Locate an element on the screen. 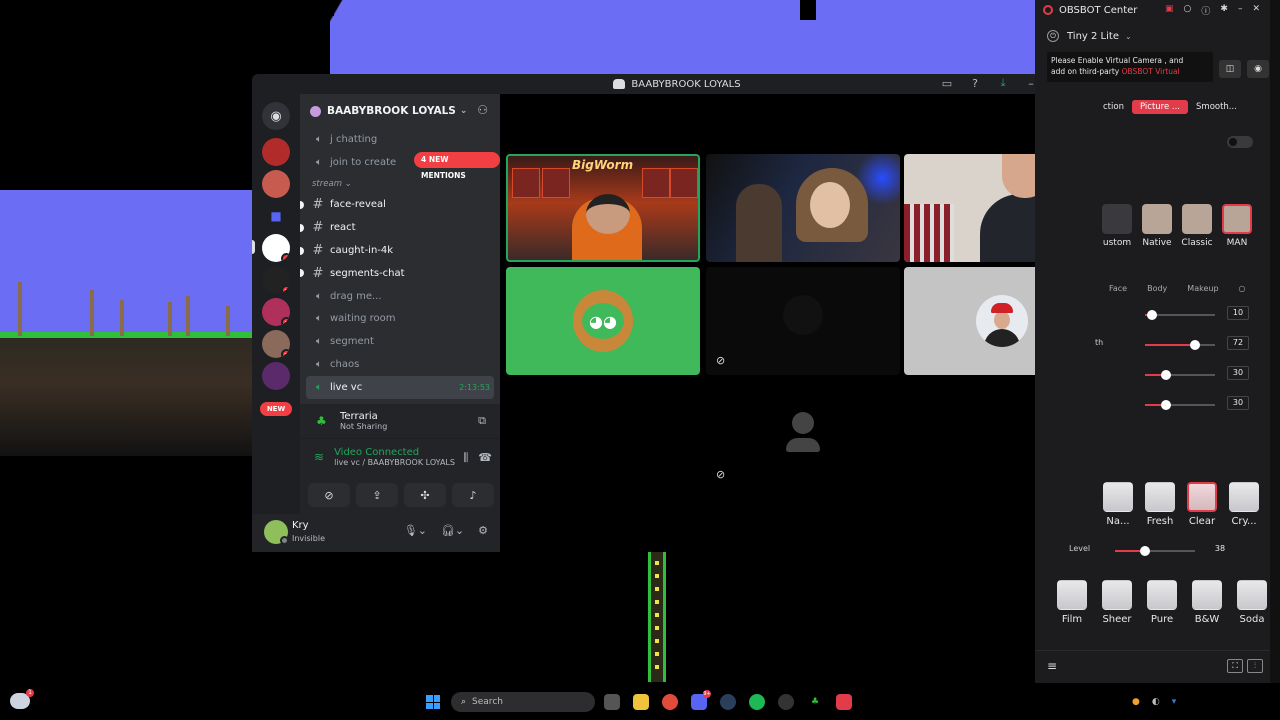  new-mentions-pill: 4 NEW MENTIONS is located at coordinates (457, 166).